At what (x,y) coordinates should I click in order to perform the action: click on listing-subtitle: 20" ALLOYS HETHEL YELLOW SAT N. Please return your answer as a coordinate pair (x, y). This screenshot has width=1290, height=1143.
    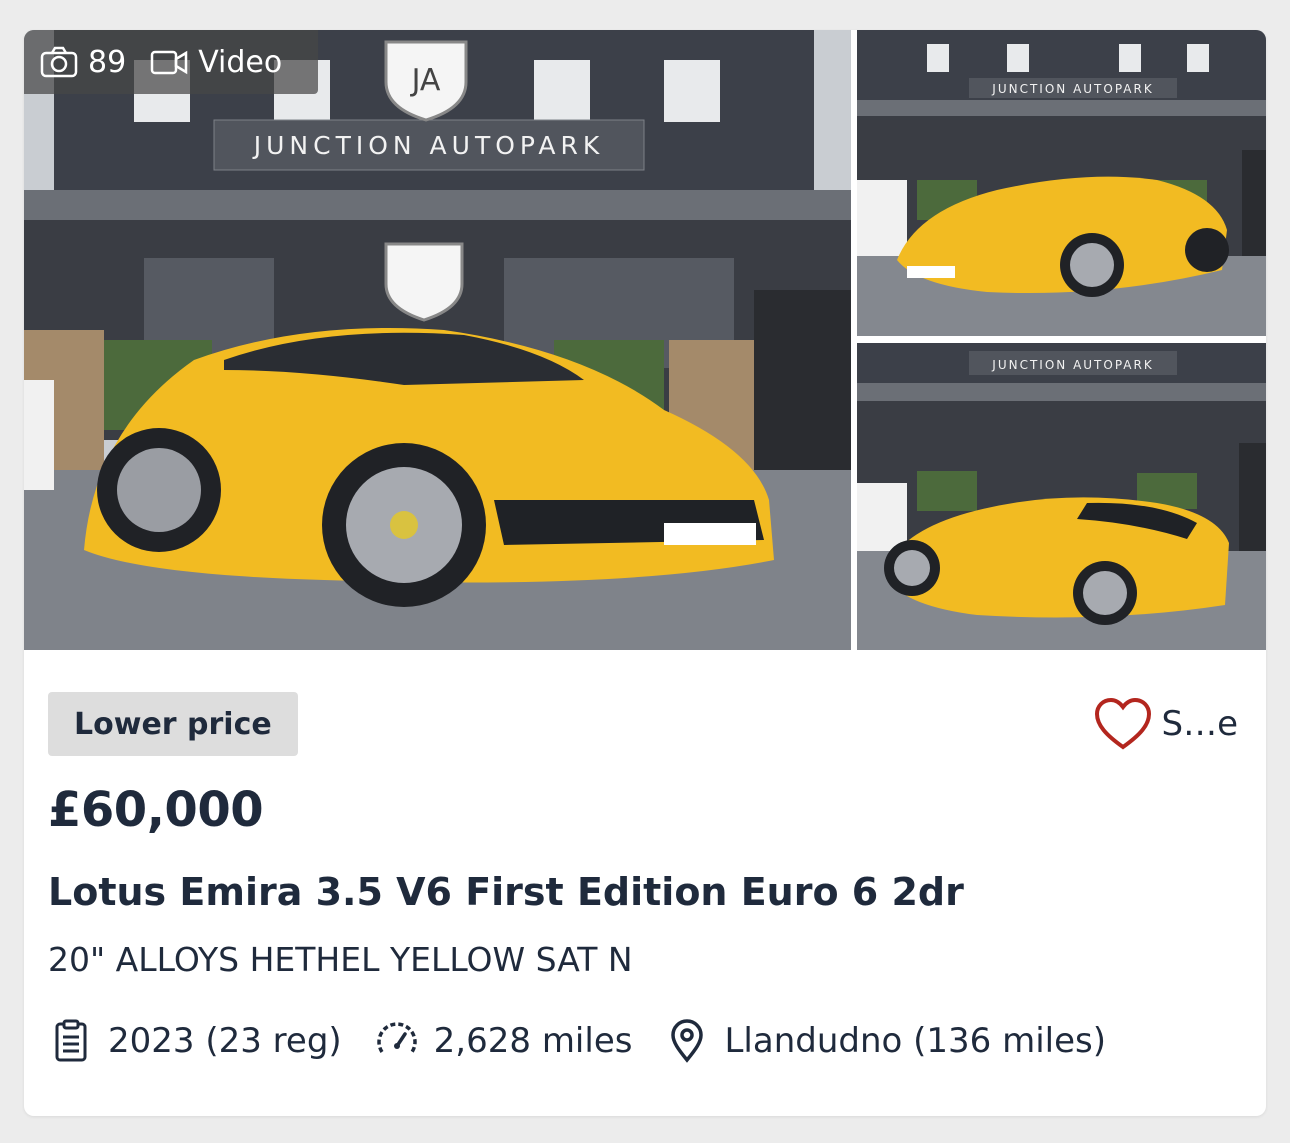
    Looking at the image, I should click on (340, 959).